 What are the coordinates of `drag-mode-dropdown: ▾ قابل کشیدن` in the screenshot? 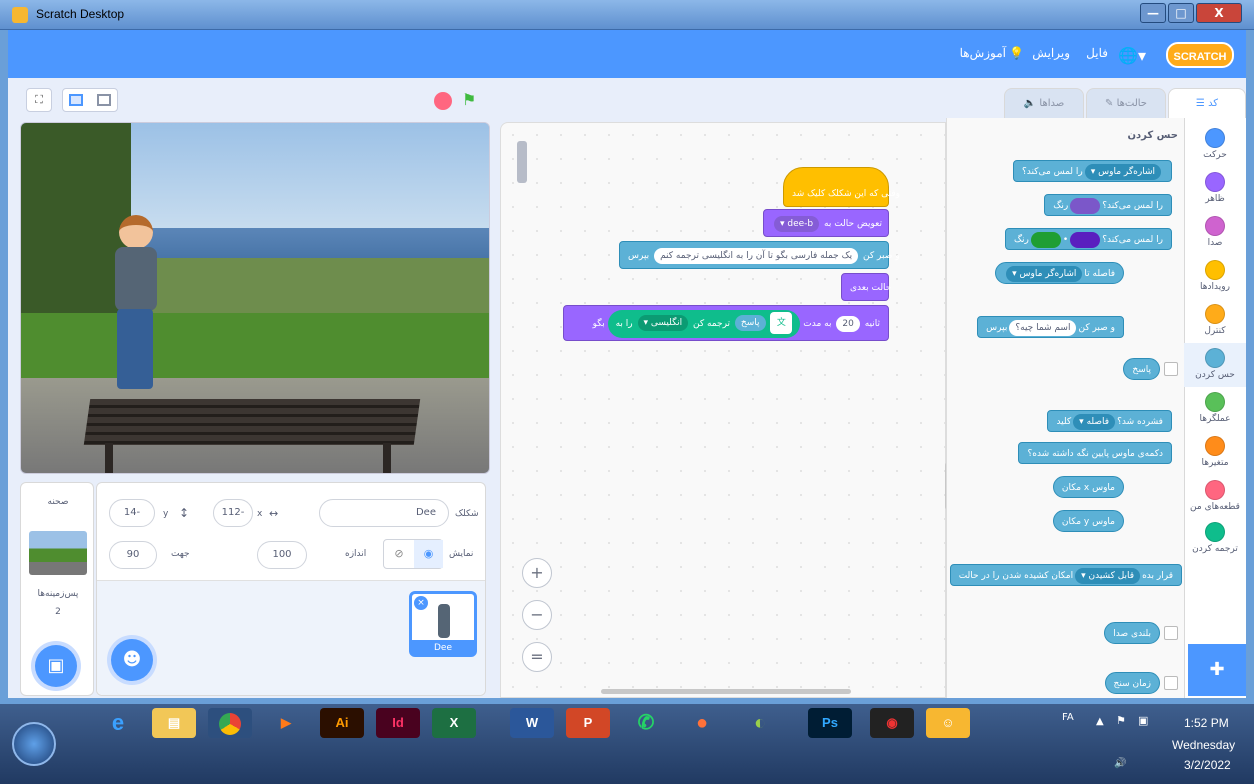 It's located at (1108, 575).